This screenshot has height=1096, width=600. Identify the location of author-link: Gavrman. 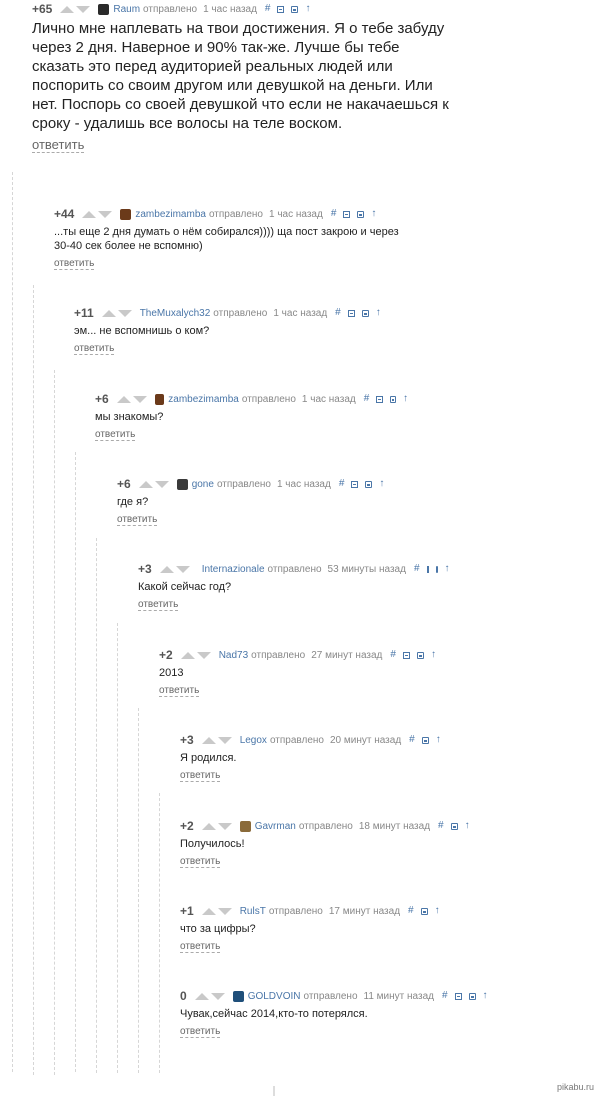
(275, 826).